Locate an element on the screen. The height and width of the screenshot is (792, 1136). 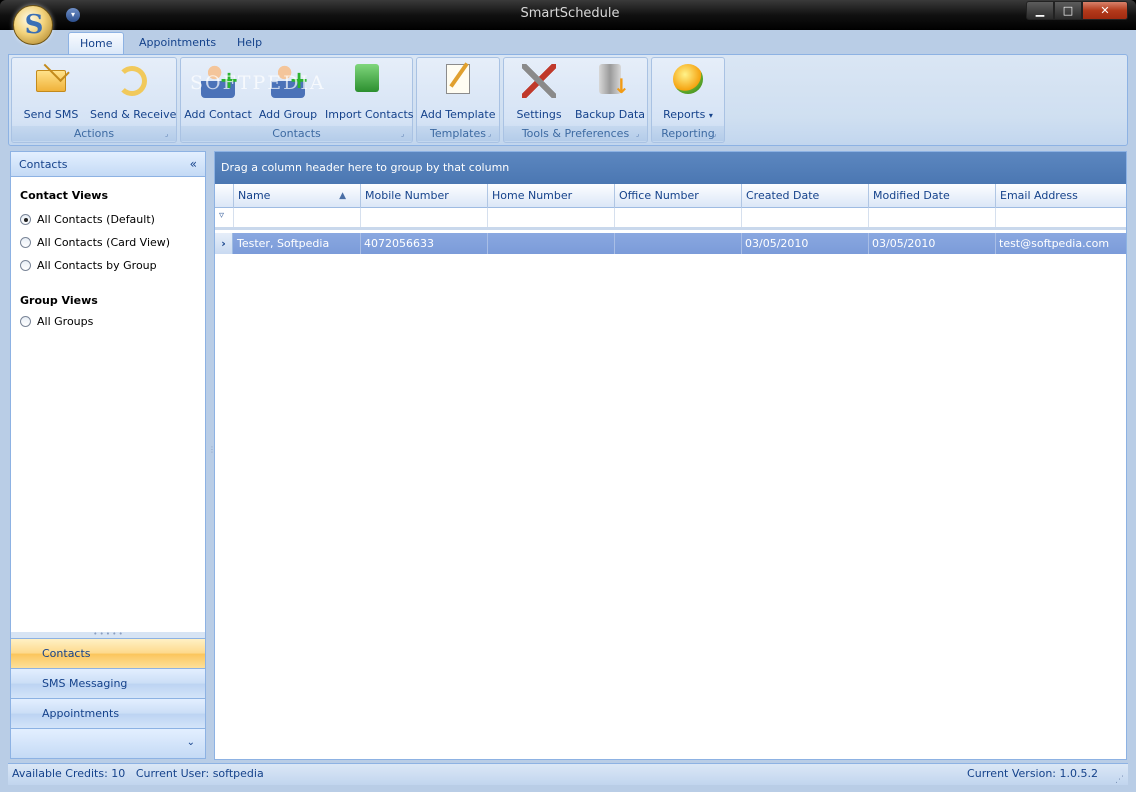
nav-header-title: Contacts is located at coordinates (43, 164).